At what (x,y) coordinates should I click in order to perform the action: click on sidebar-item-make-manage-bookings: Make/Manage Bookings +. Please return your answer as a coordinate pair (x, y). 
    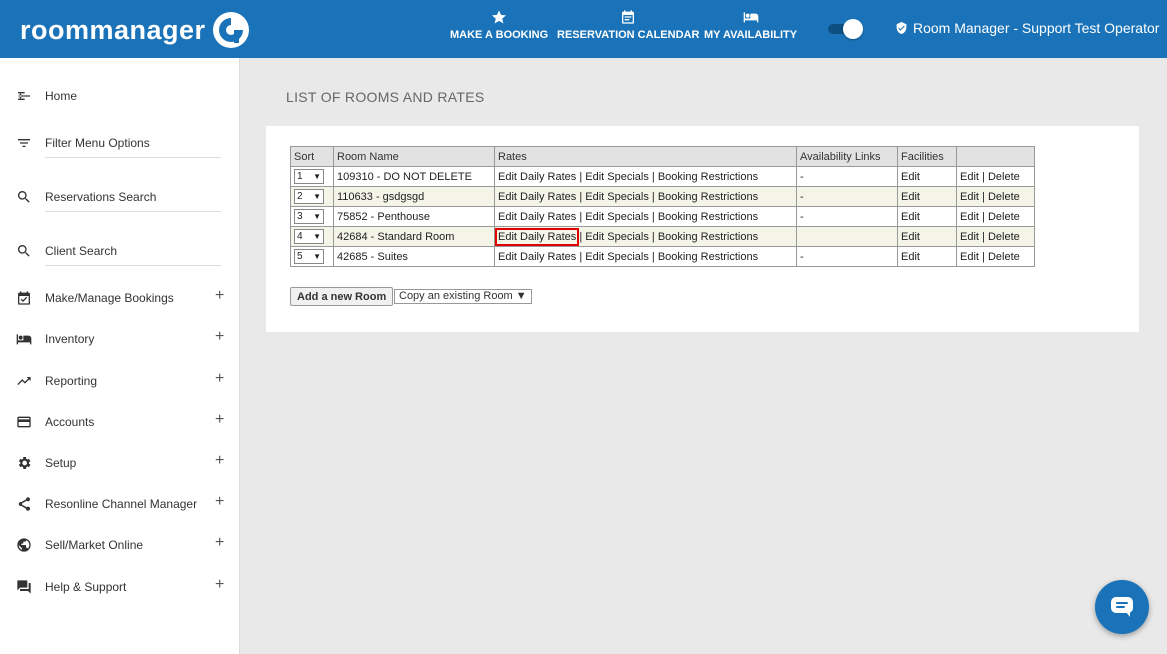
    Looking at the image, I should click on (119, 298).